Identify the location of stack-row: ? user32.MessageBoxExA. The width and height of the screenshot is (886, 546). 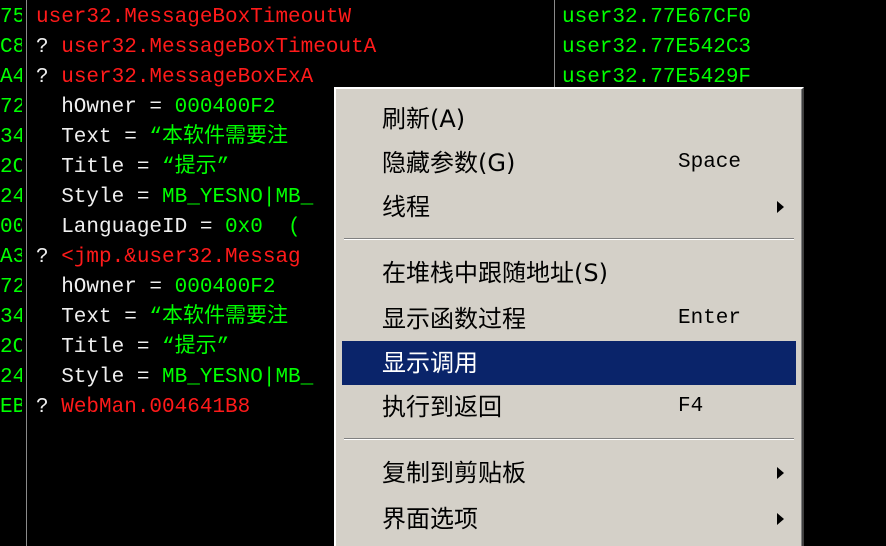
(174, 78).